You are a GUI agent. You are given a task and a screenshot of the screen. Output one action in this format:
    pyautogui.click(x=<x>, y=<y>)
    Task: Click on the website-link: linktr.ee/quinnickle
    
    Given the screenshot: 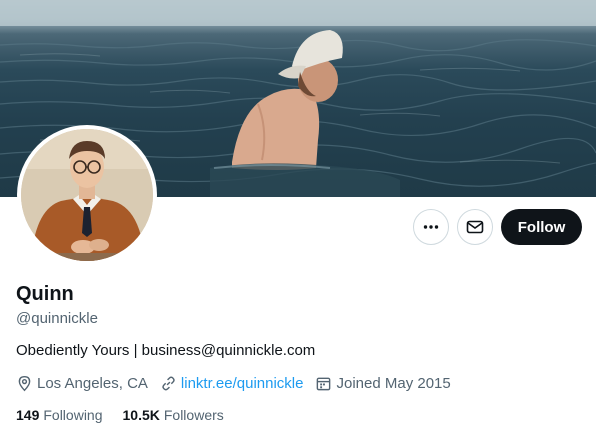 What is the action you would take?
    pyautogui.click(x=242, y=383)
    